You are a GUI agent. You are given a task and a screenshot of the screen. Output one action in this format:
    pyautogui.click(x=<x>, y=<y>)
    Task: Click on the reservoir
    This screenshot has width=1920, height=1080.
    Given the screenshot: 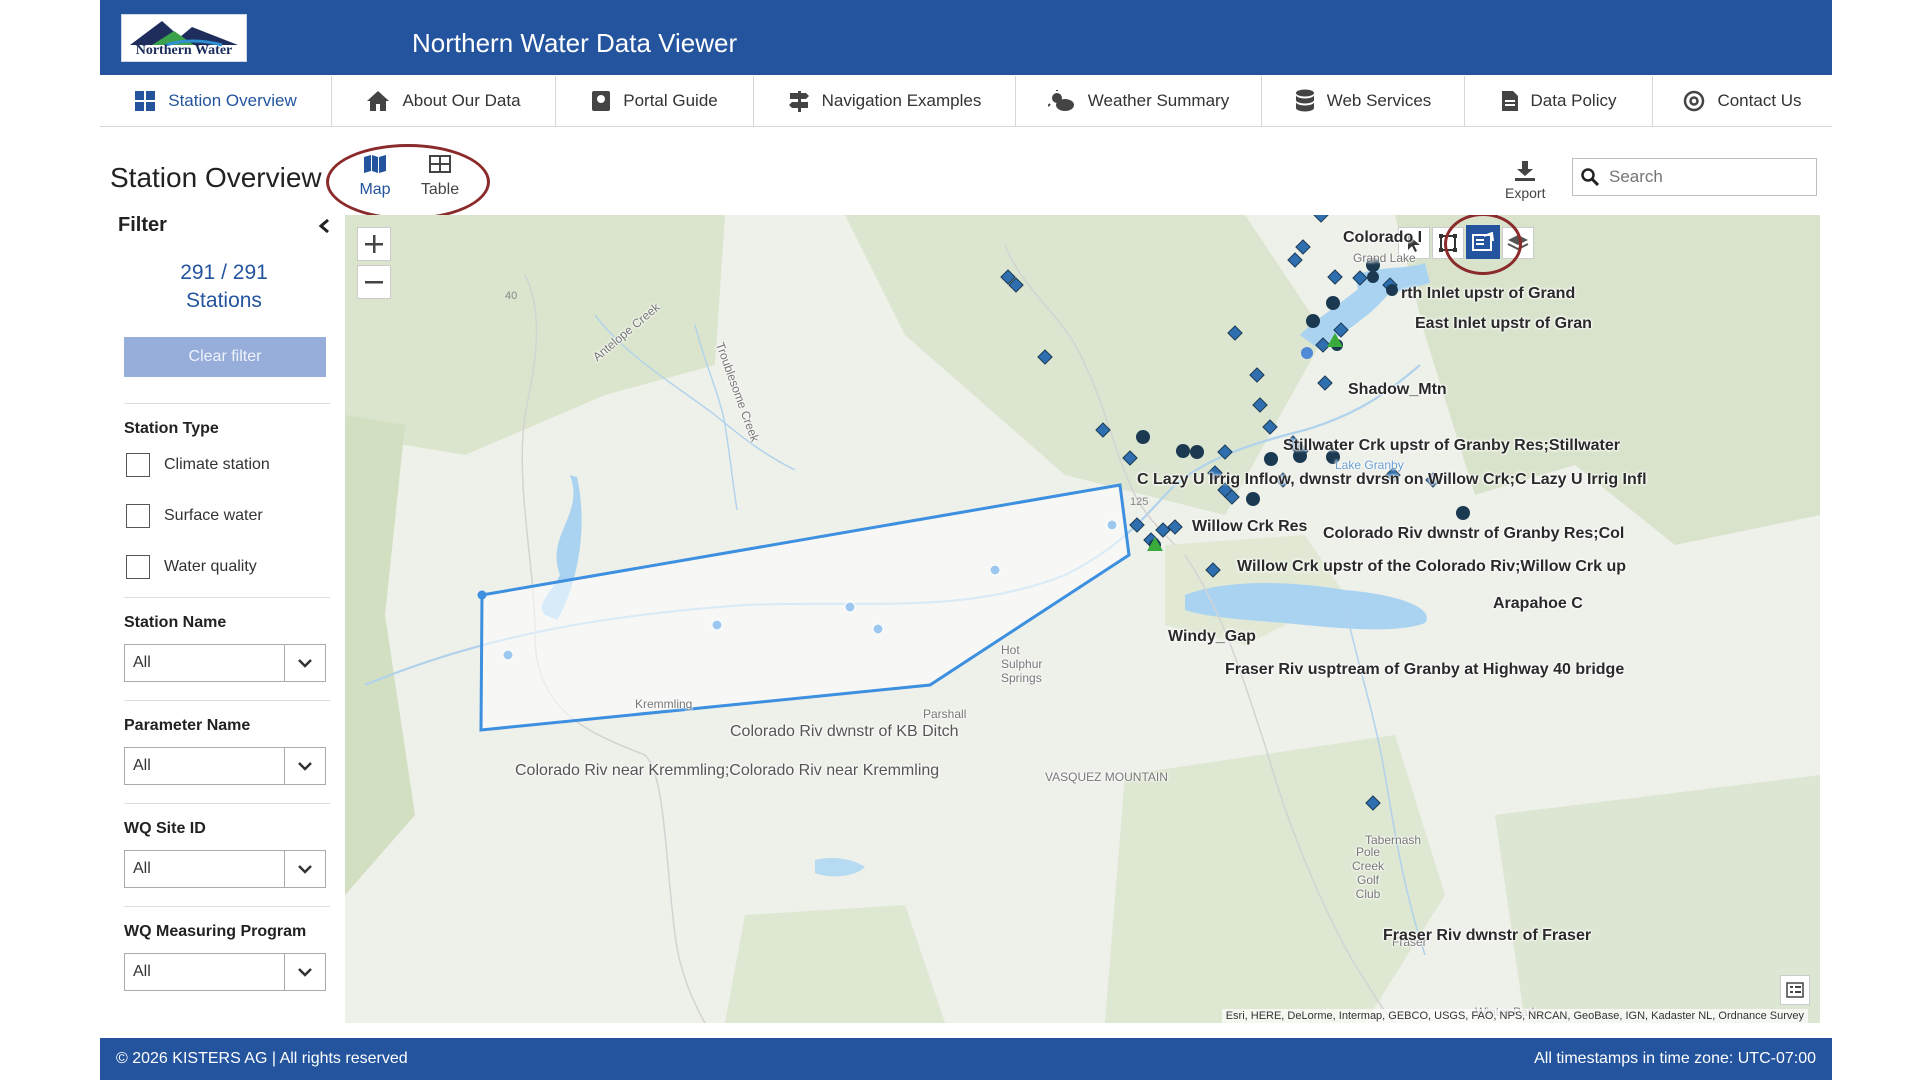 What is the action you would take?
    pyautogui.click(x=840, y=867)
    